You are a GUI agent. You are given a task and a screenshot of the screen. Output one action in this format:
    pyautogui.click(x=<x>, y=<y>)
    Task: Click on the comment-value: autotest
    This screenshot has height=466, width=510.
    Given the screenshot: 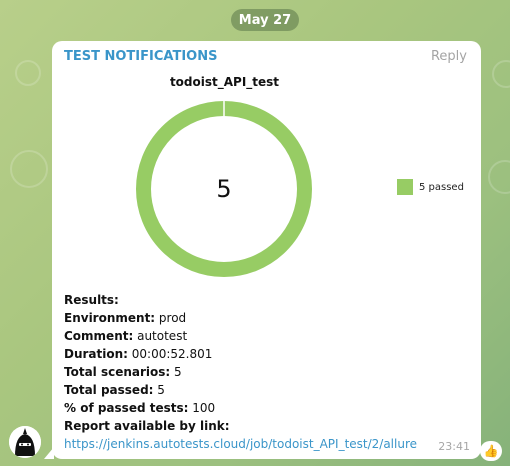 What is the action you would take?
    pyautogui.click(x=160, y=336)
    